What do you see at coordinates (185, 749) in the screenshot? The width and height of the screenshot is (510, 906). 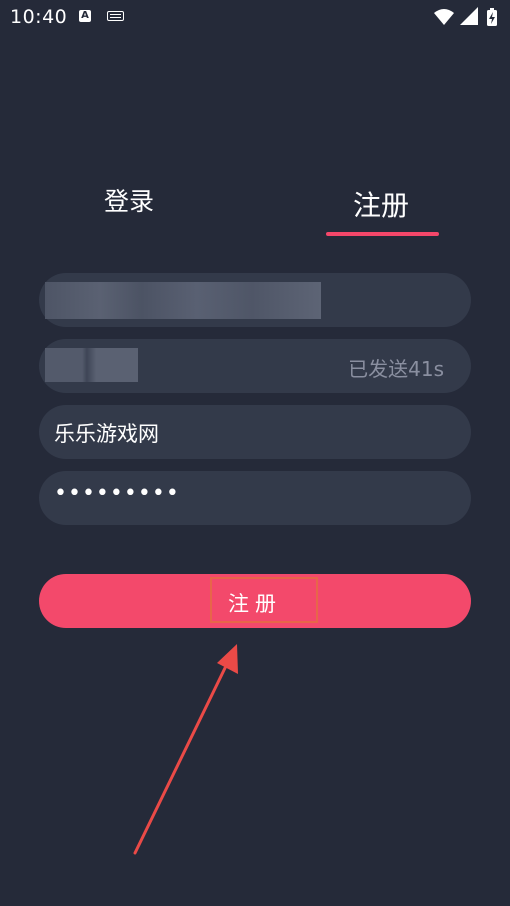 I see `annotation-arrow-icon` at bounding box center [185, 749].